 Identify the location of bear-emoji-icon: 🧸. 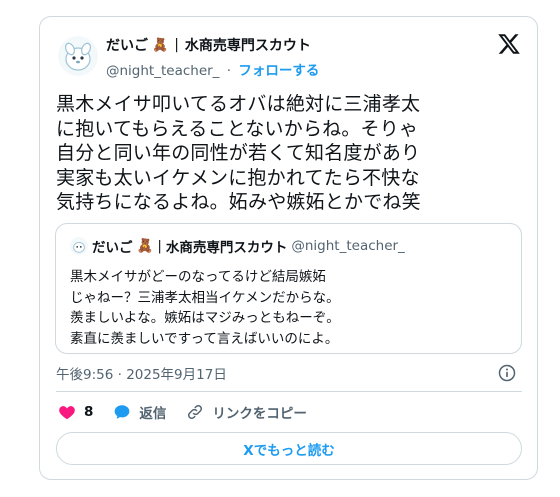
(160, 45).